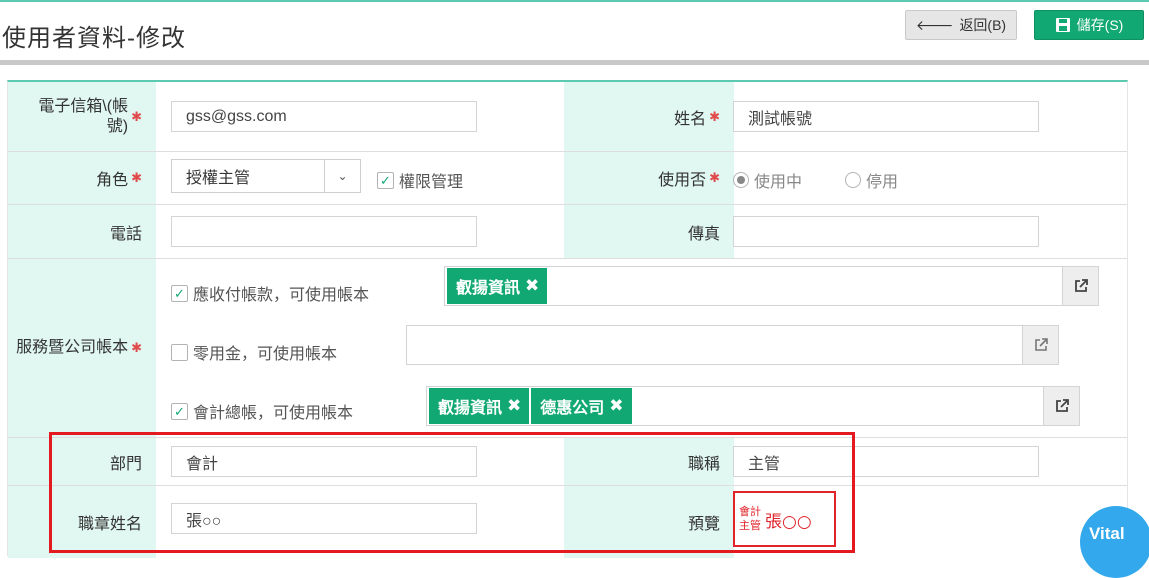 Image resolution: width=1149 pixels, height=578 pixels. I want to click on form-row-email: 電子信箱\(帳號) ✱ gss@gss.com 姓名 ✱ 測試帳號, so click(567, 117).